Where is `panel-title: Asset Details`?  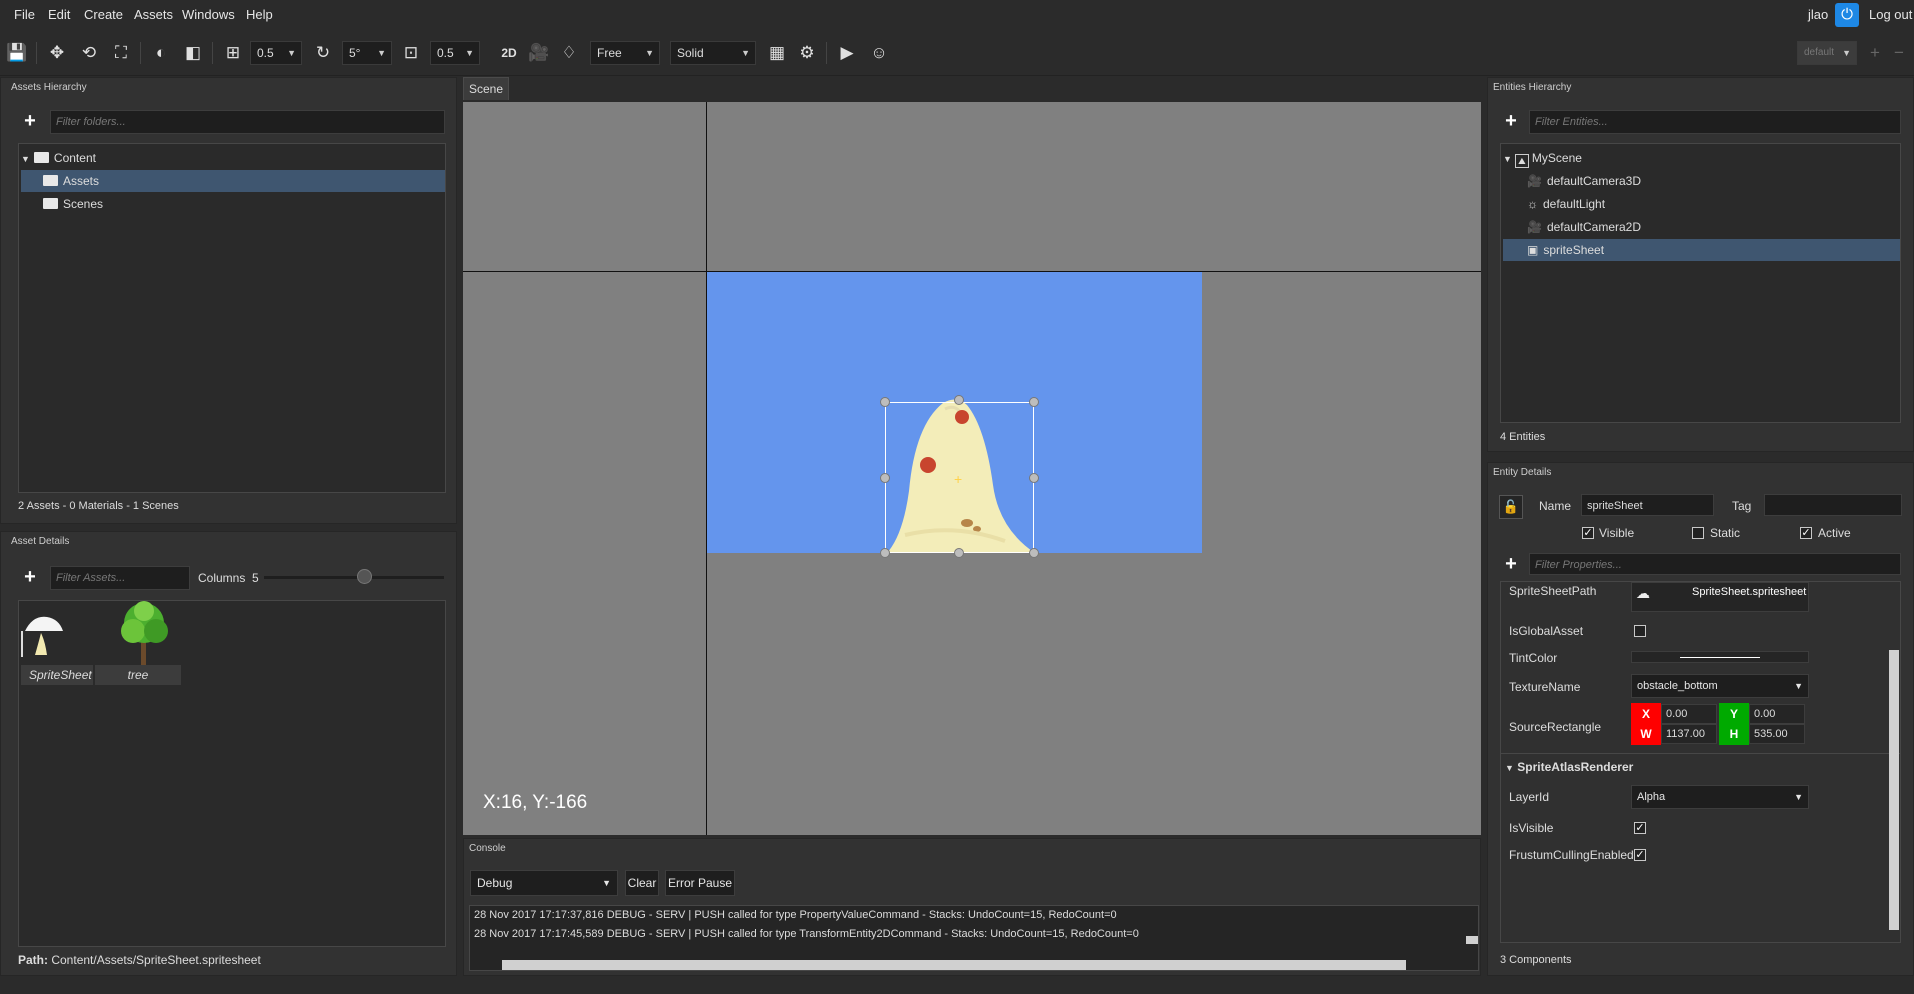
panel-title: Asset Details is located at coordinates (40, 541).